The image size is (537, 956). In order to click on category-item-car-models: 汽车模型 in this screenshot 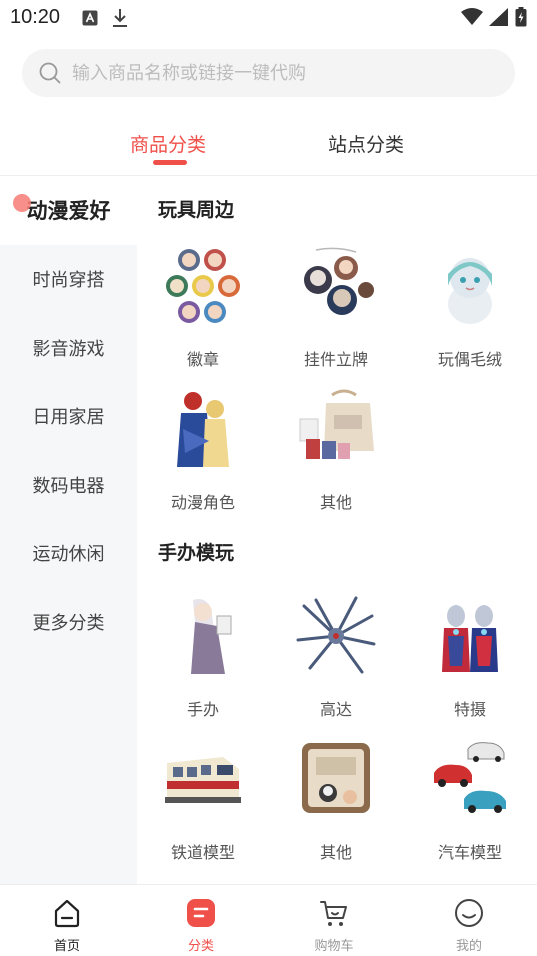, I will do `click(470, 804)`.